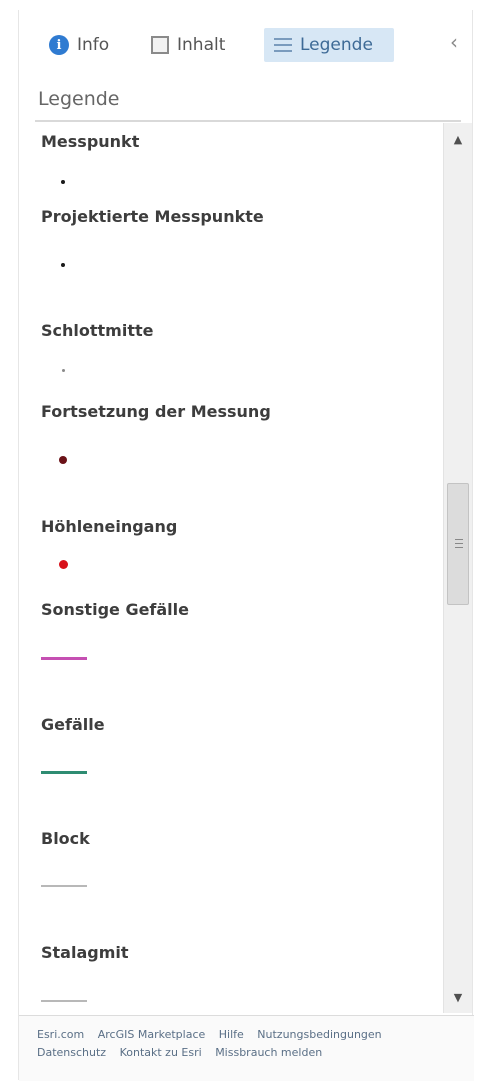 The image size is (481, 1085). I want to click on legend-item-label: Stalagmit, so click(85, 952).